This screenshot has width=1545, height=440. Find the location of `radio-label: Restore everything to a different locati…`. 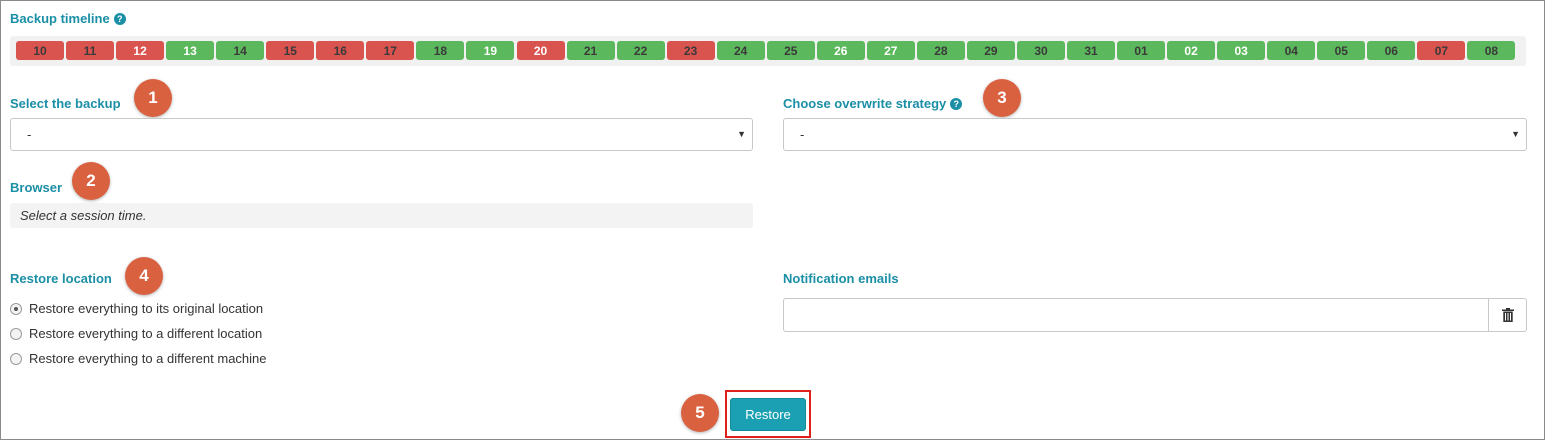

radio-label: Restore everything to a different locati… is located at coordinates (146, 333).